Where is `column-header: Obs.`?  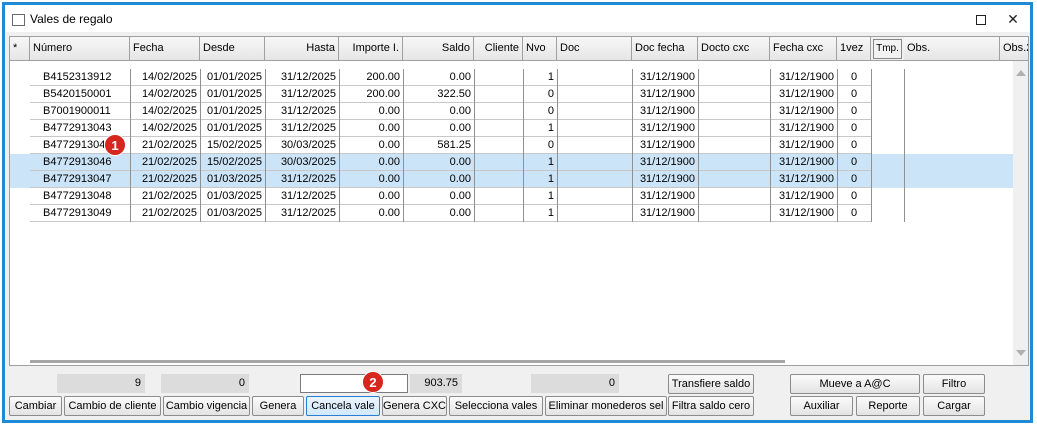
column-header: Obs. is located at coordinates (952, 48).